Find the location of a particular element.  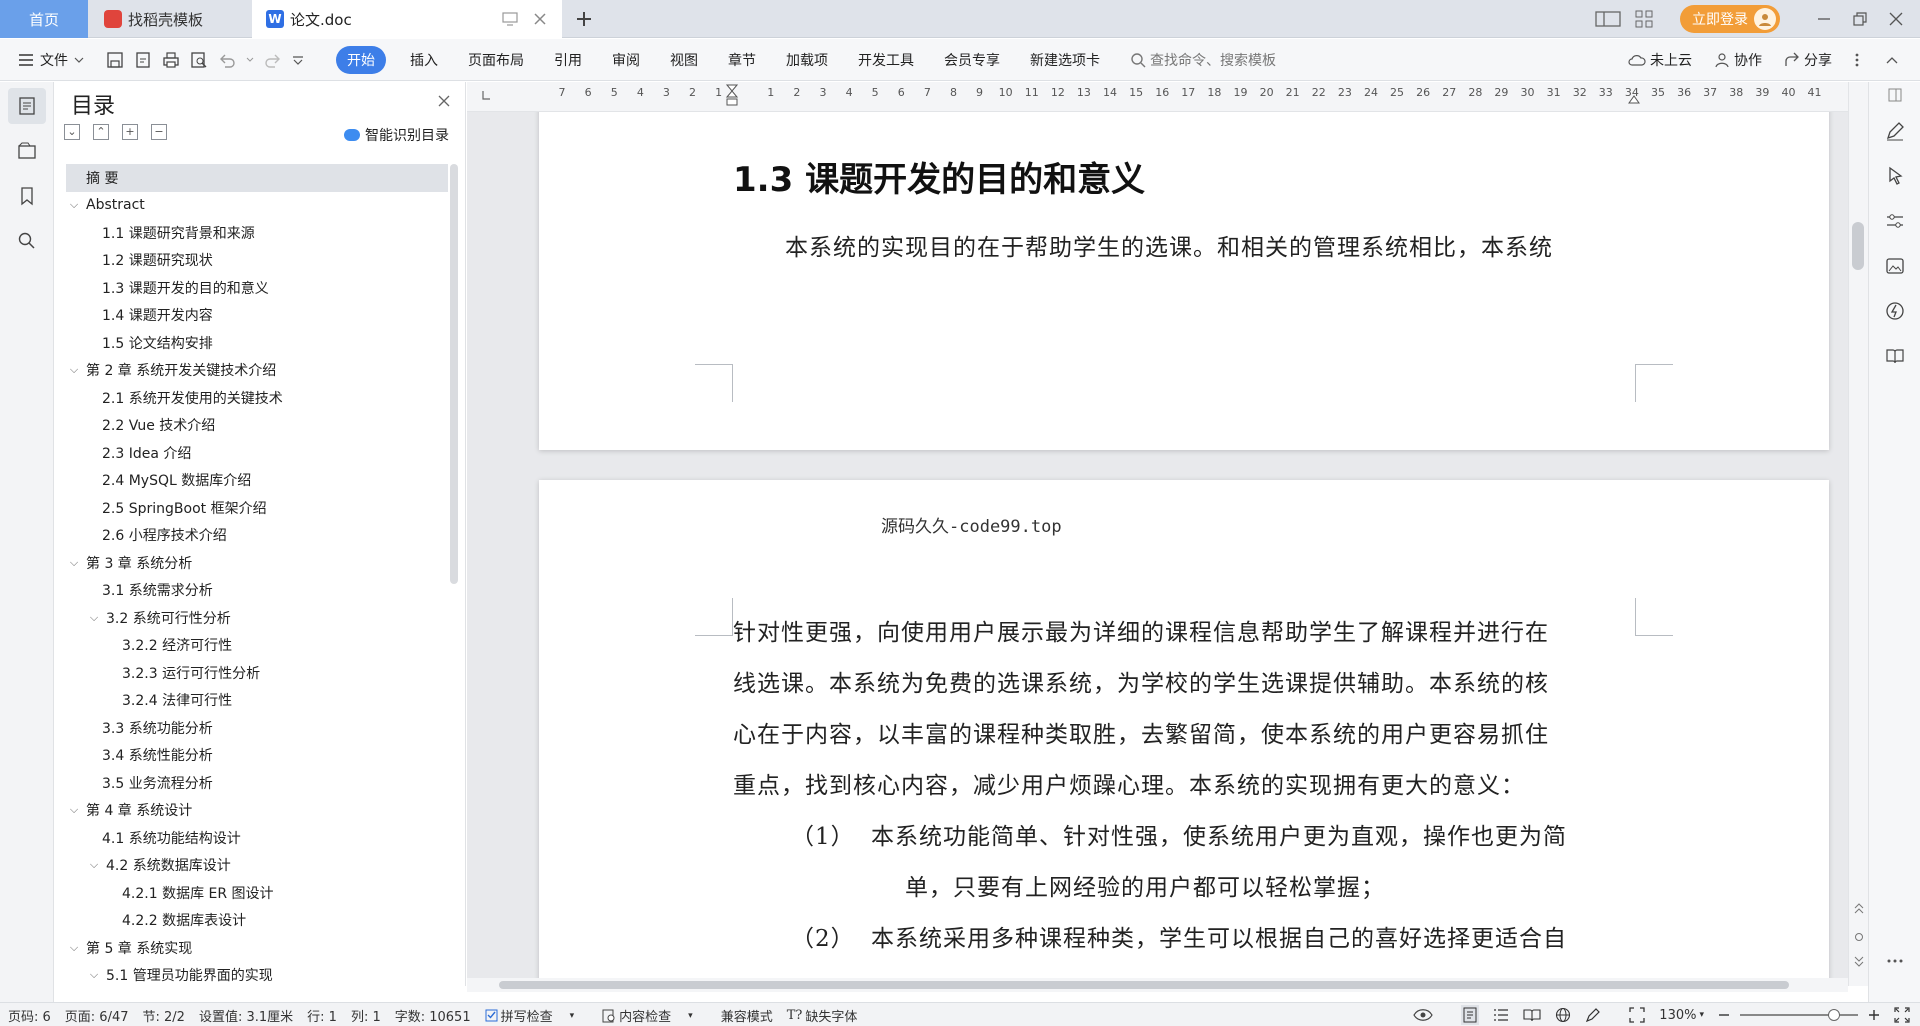

file-menu: 文件 is located at coordinates (51, 60).